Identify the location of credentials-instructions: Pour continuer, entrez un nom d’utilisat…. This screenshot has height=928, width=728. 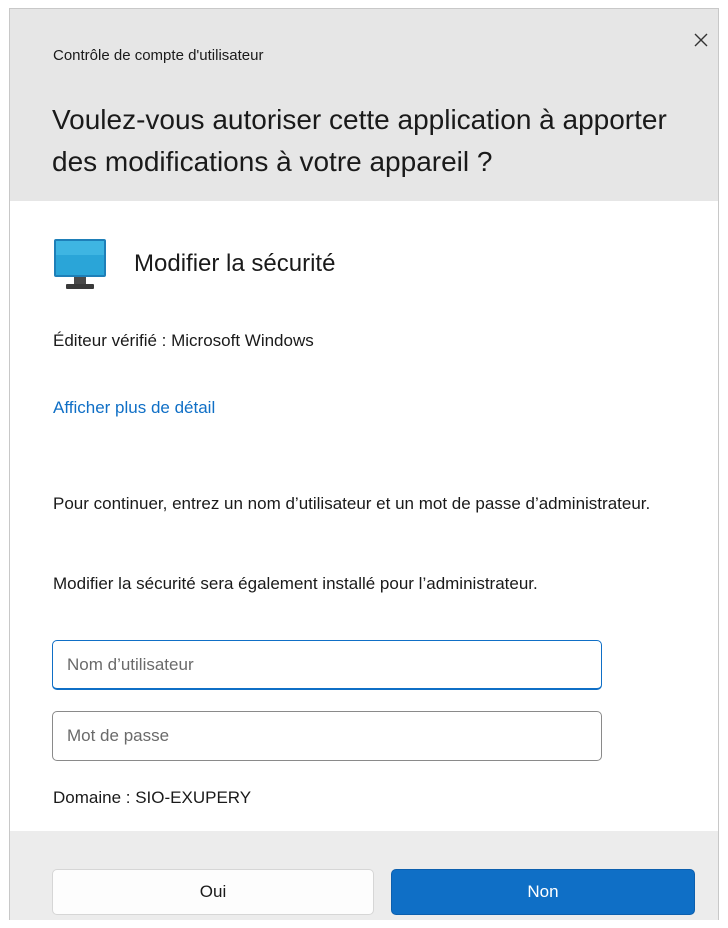
(352, 503).